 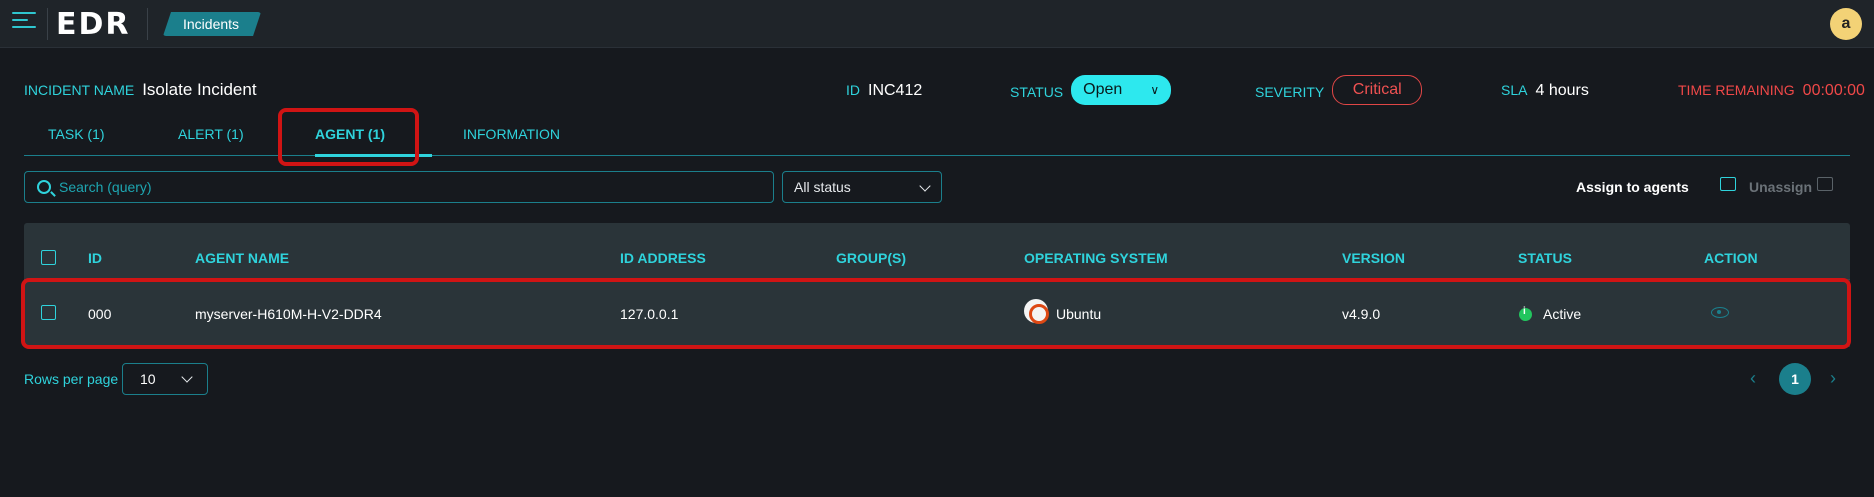 What do you see at coordinates (1037, 92) in the screenshot?
I see `incident-status-label: STATUS` at bounding box center [1037, 92].